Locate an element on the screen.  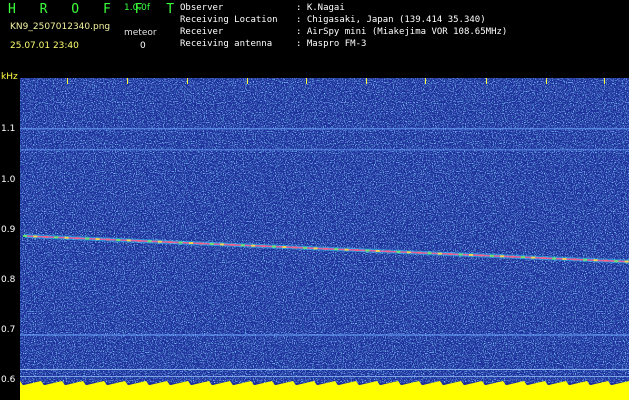
timestamp-label: 25.07.01 23:40 is located at coordinates (44, 46).